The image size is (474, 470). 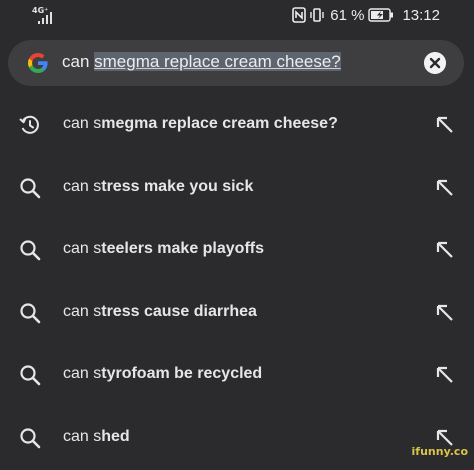 I want to click on suggestion-item: can styrofoam be recycled, so click(x=237, y=375).